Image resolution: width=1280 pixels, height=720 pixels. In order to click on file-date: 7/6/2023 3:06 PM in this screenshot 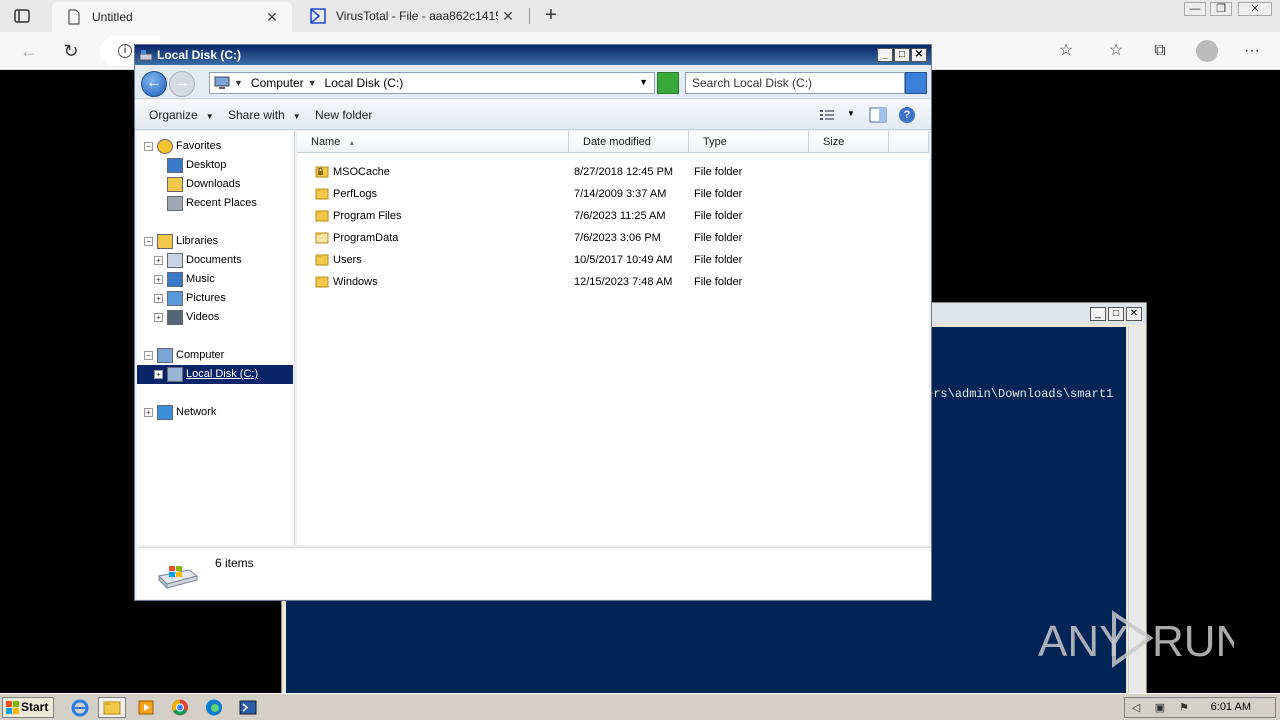, I will do `click(617, 238)`.